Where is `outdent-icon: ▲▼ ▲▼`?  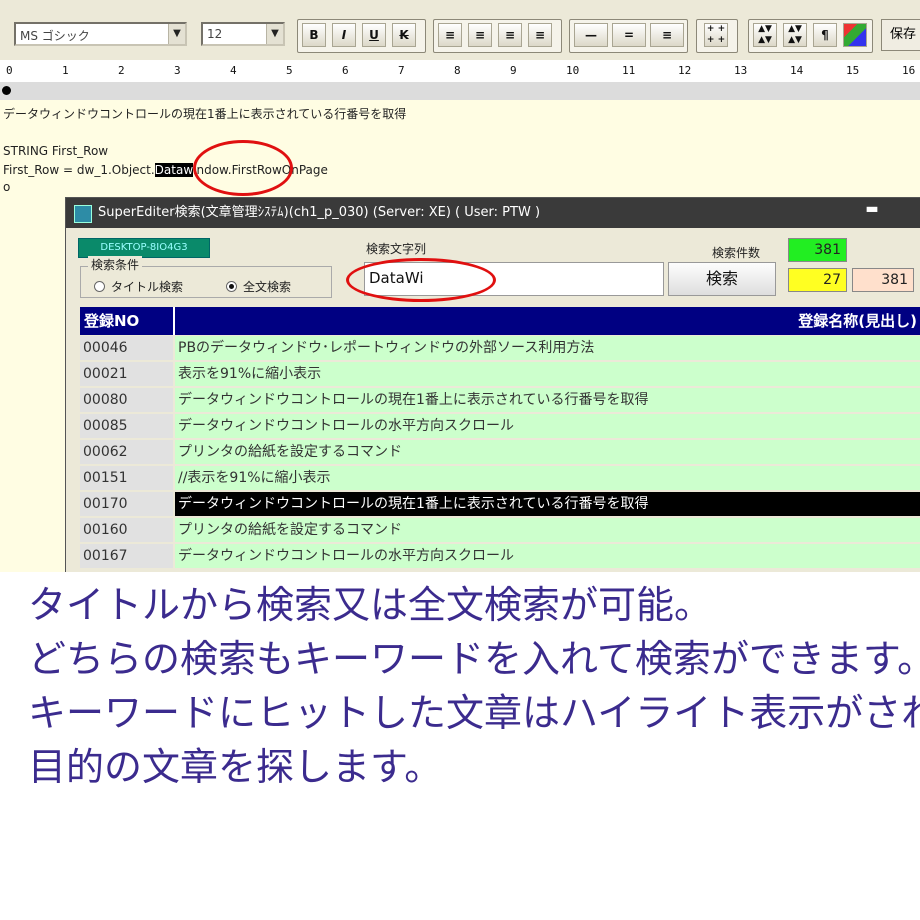
outdent-icon: ▲▼ ▲▼ is located at coordinates (795, 35).